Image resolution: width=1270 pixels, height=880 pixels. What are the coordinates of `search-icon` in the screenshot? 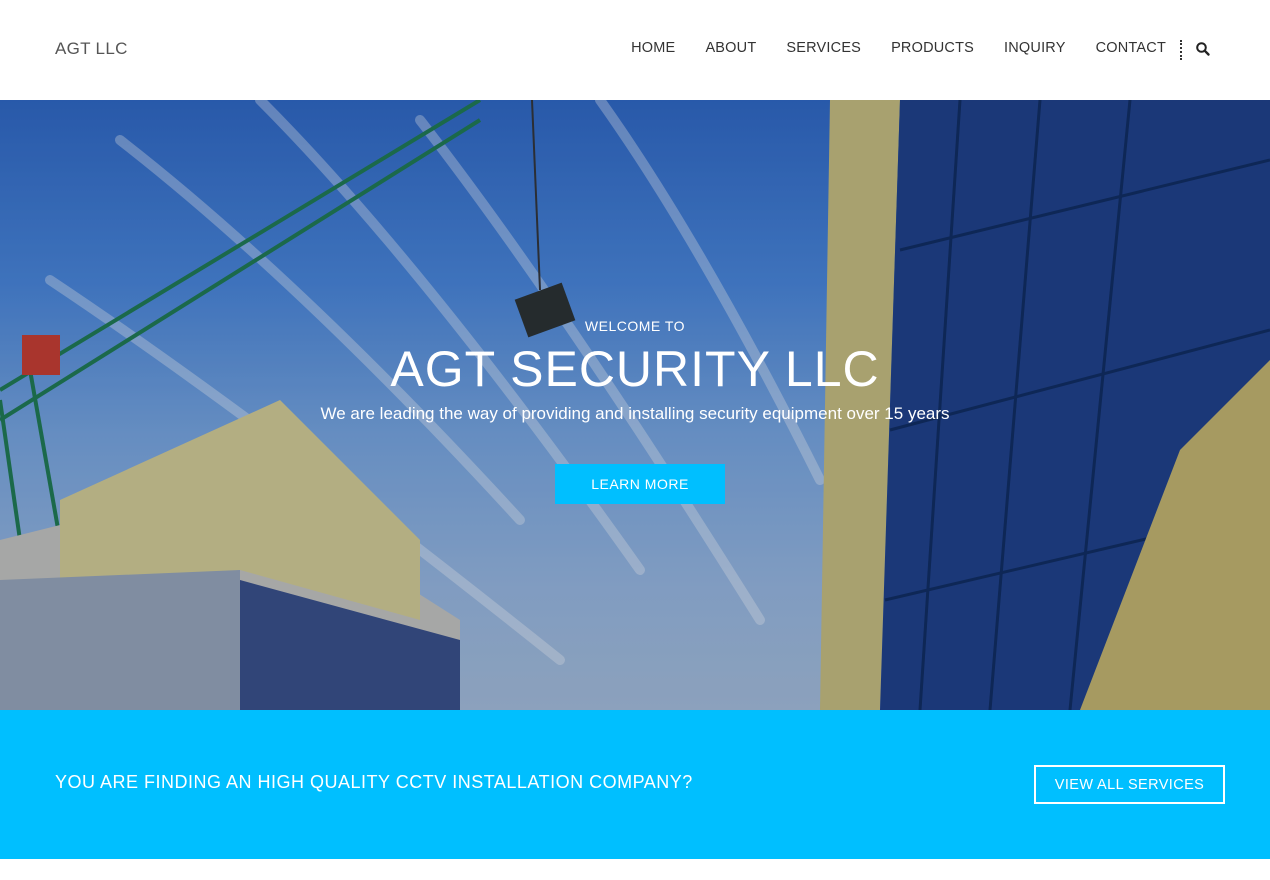 It's located at (1203, 49).